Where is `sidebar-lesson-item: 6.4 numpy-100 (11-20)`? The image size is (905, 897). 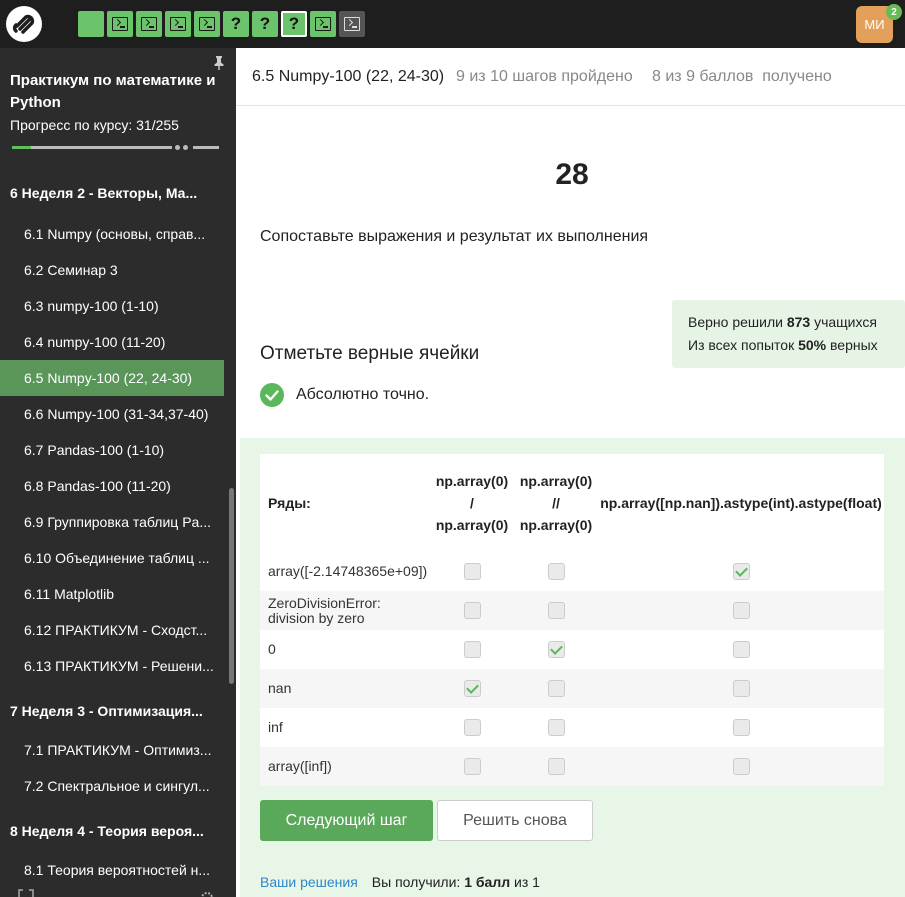
sidebar-lesson-item: 6.4 numpy-100 (11-20) is located at coordinates (112, 342).